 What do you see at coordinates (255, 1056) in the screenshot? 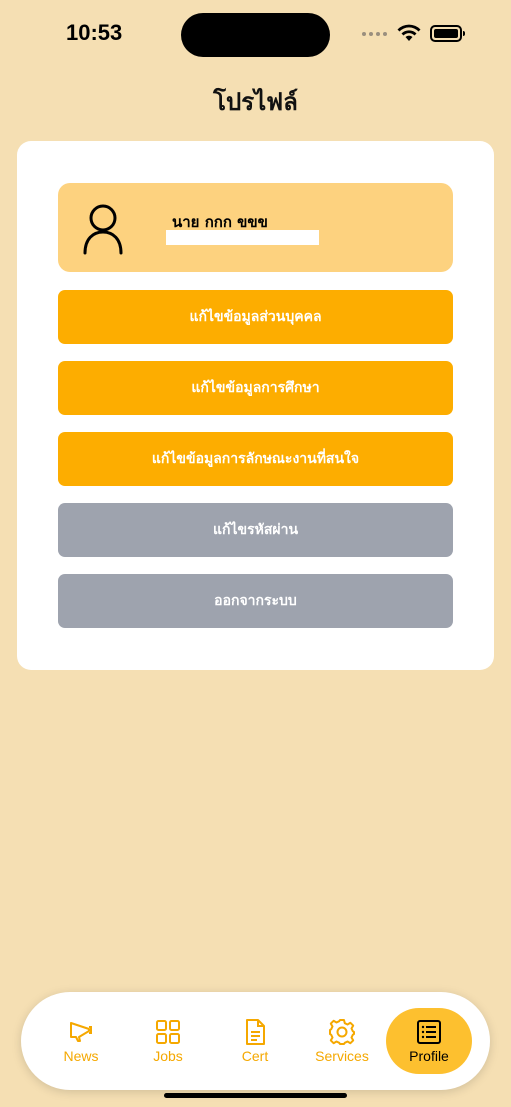
I see `tab-label: Cert` at bounding box center [255, 1056].